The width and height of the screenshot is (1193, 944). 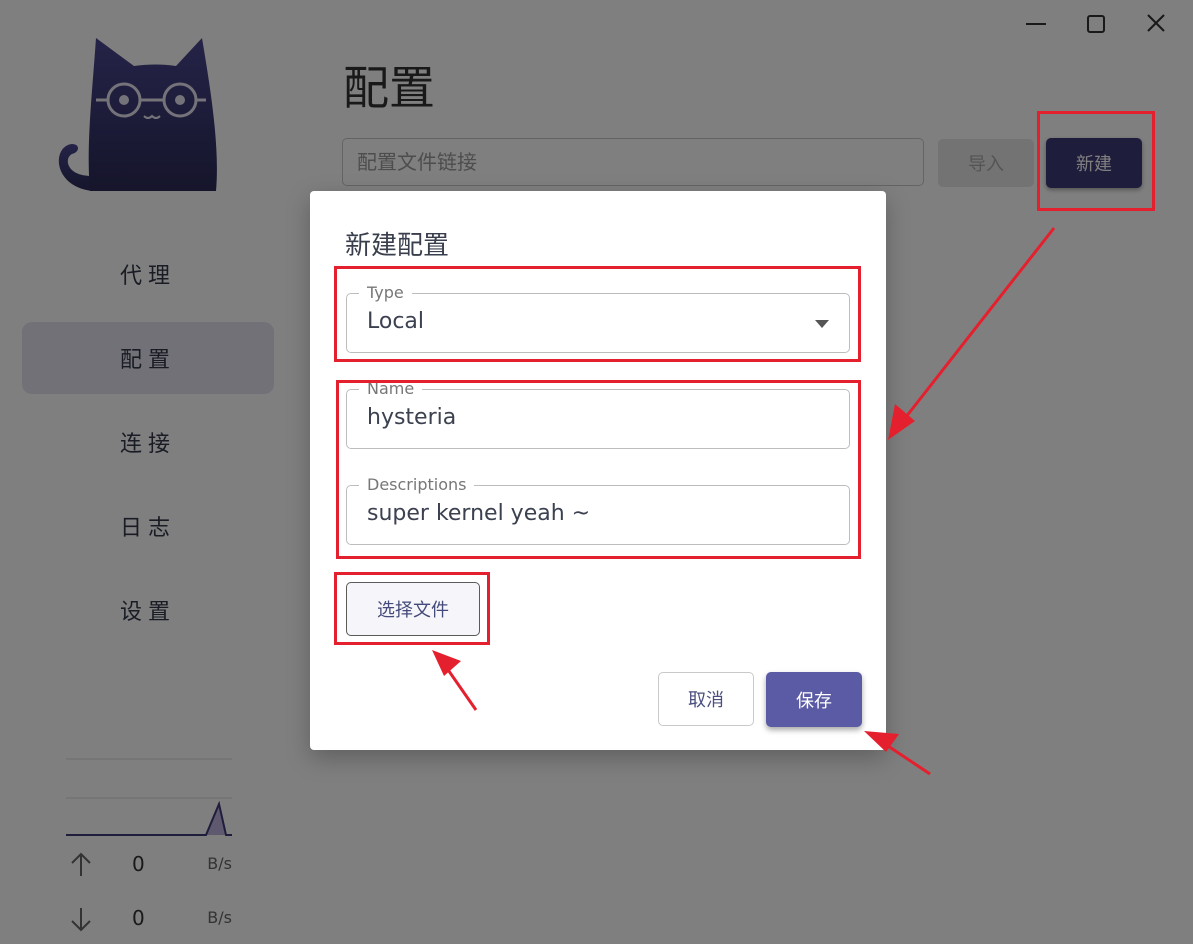 I want to click on annotation-arrow-to-save, so click(x=897, y=753).